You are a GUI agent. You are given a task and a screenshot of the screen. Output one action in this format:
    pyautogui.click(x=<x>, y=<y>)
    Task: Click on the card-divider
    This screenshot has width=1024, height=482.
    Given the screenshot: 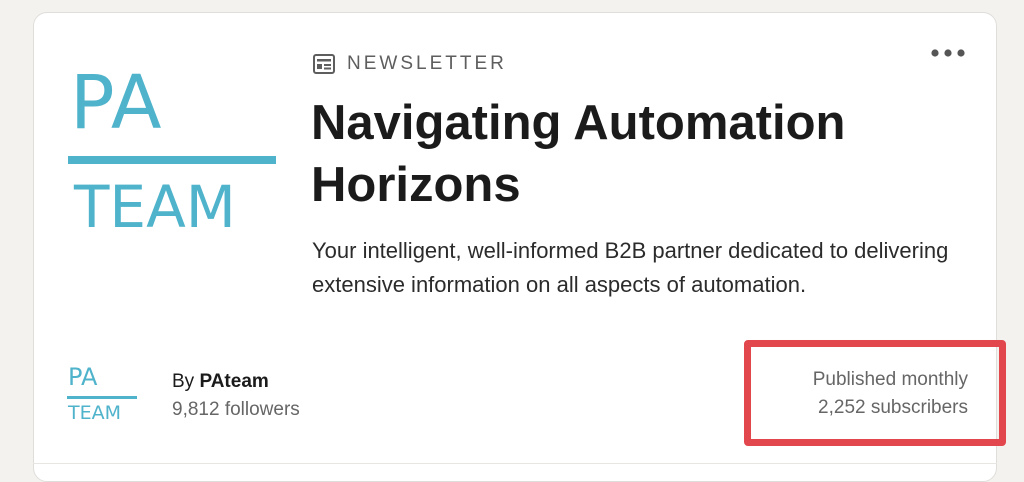 What is the action you would take?
    pyautogui.click(x=515, y=463)
    